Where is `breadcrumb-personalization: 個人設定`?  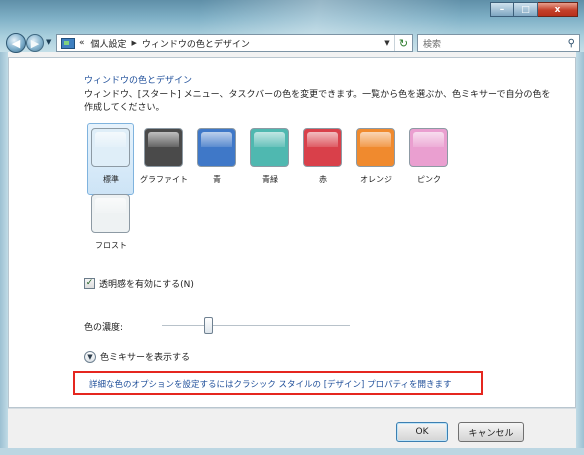
breadcrumb-personalization: 個人設定 is located at coordinates (109, 43).